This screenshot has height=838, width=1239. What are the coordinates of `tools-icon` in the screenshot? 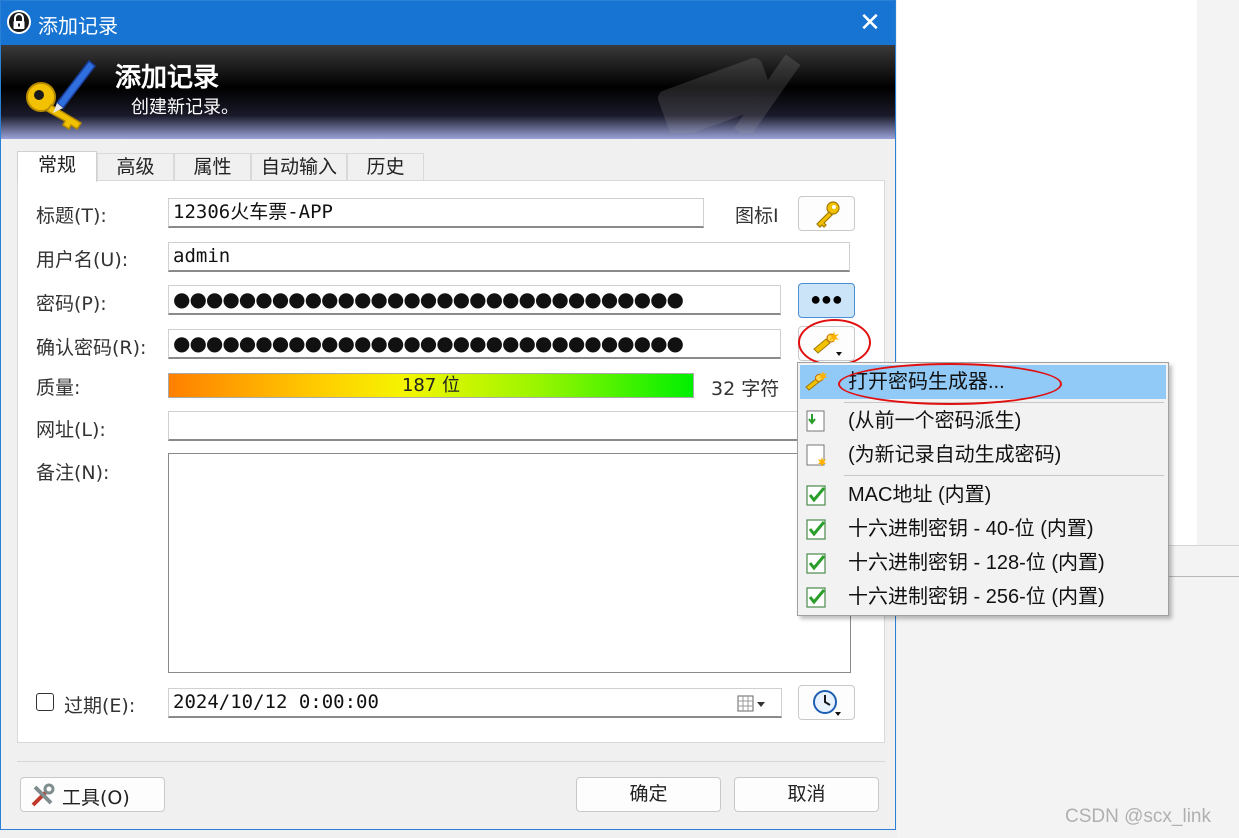 It's located at (43, 795).